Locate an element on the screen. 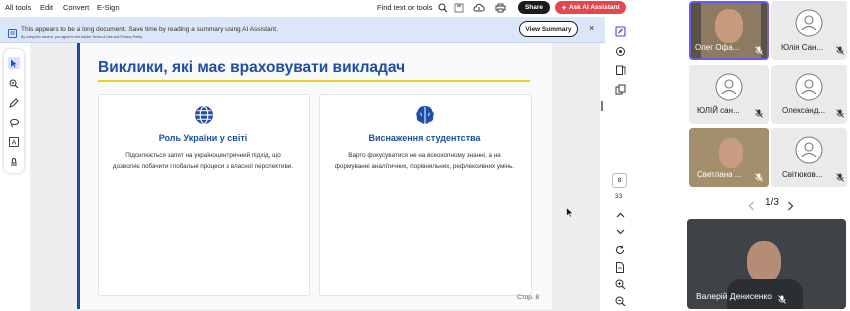 This screenshot has width=850, height=311. menu-all-tools: All tools is located at coordinates (18, 7).